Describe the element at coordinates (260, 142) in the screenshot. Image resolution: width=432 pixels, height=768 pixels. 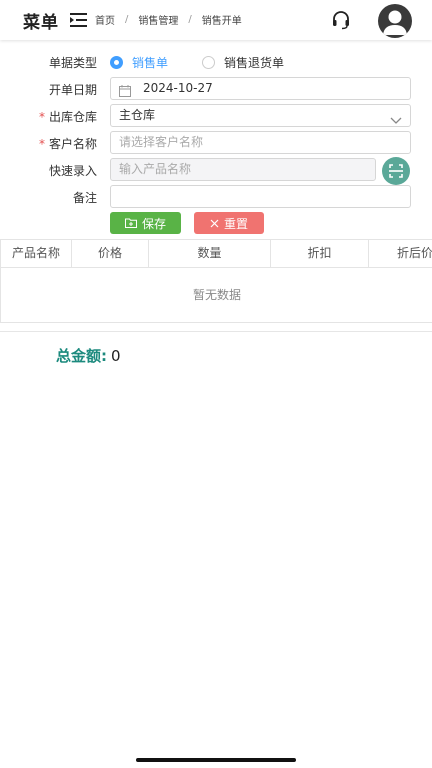
I see `customer-input: 请选择客户名称` at that location.